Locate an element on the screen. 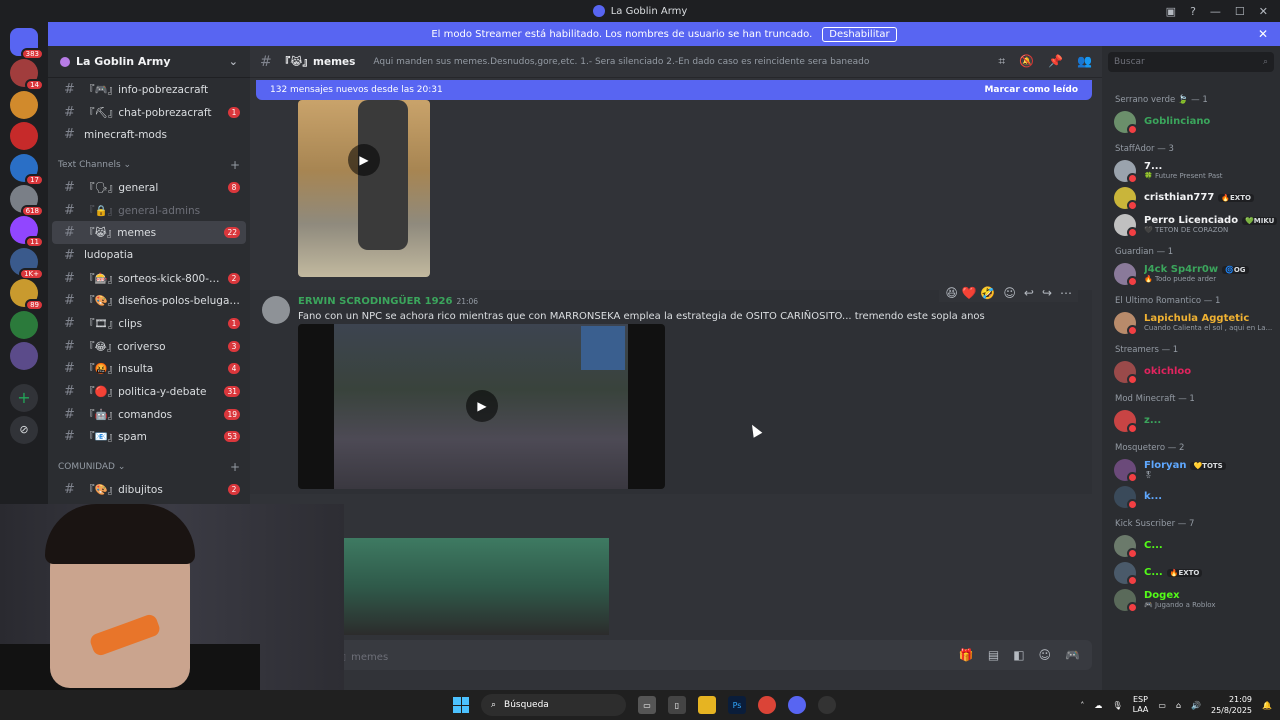 This screenshot has height=720, width=1280. member-item: Floryan 💛TOTS 🎖 is located at coordinates (1191, 469).